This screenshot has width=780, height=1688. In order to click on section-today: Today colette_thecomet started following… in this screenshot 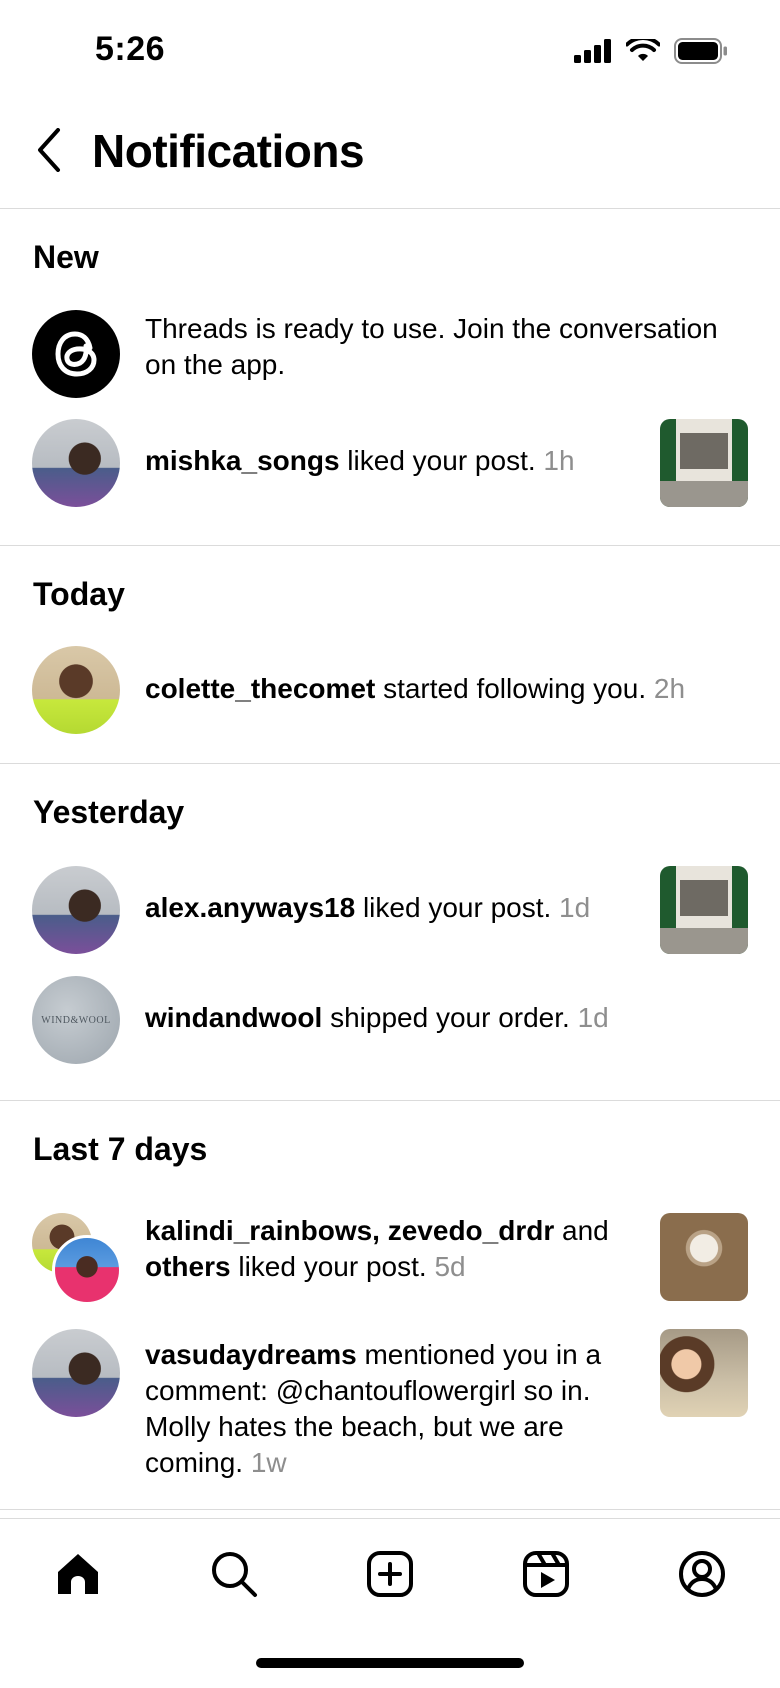, I will do `click(390, 655)`.